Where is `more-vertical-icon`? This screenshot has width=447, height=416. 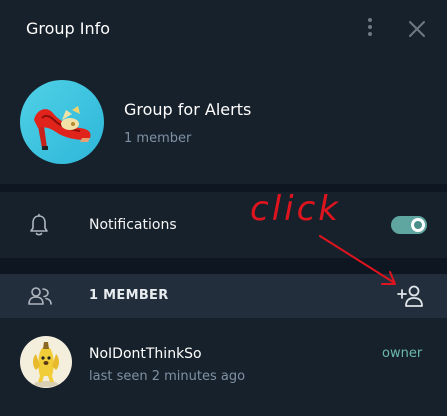 more-vertical-icon is located at coordinates (370, 29).